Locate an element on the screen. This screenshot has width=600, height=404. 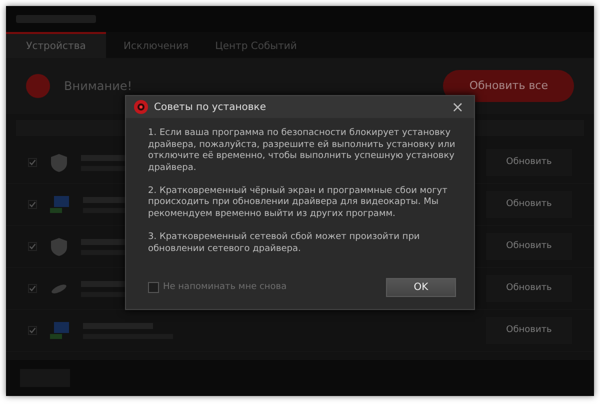
warning-icon is located at coordinates (38, 86).